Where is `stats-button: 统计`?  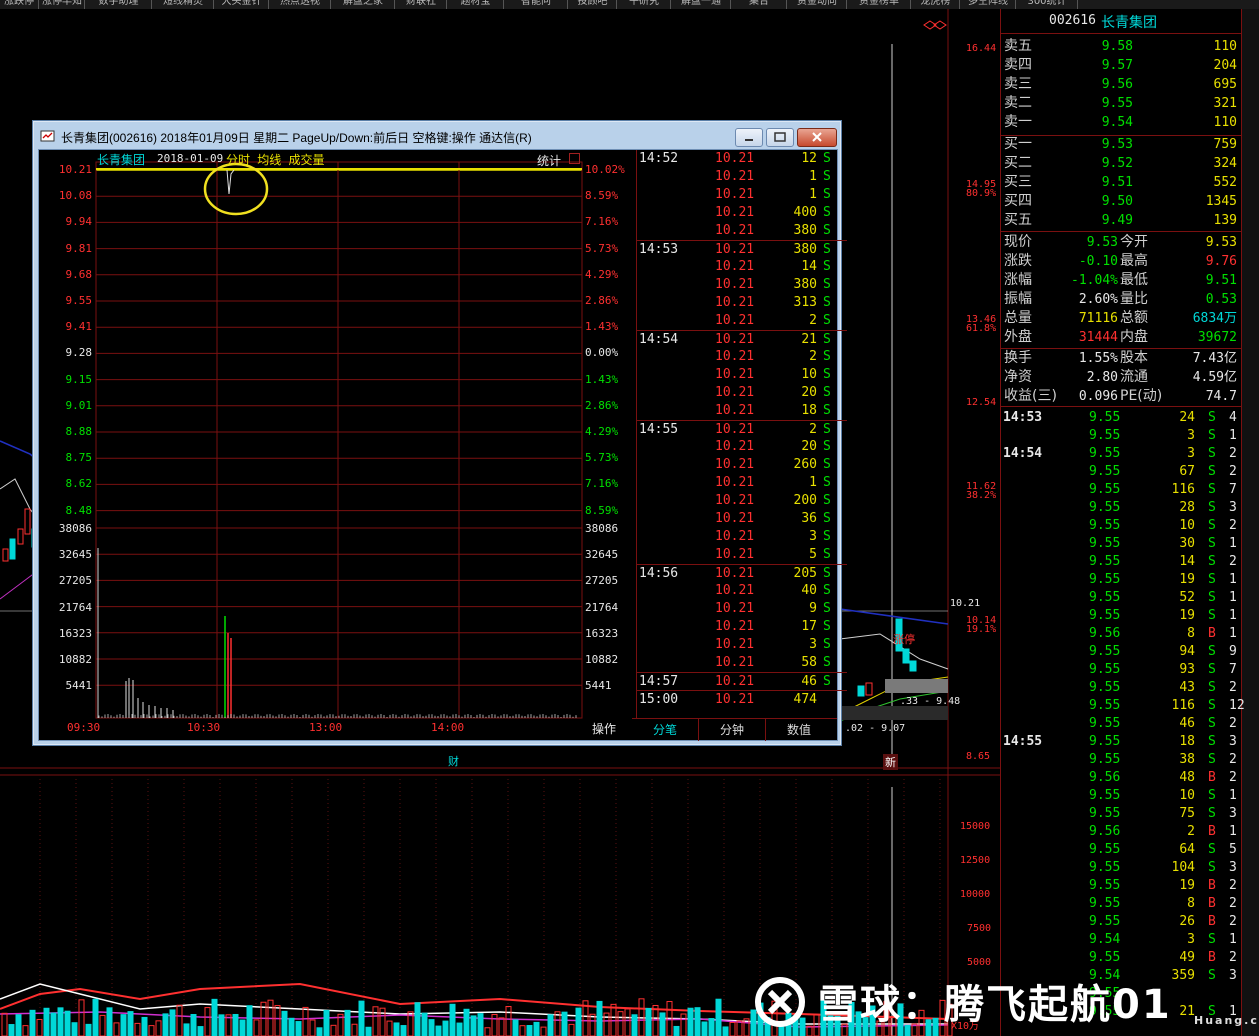 stats-button: 统计 is located at coordinates (549, 160).